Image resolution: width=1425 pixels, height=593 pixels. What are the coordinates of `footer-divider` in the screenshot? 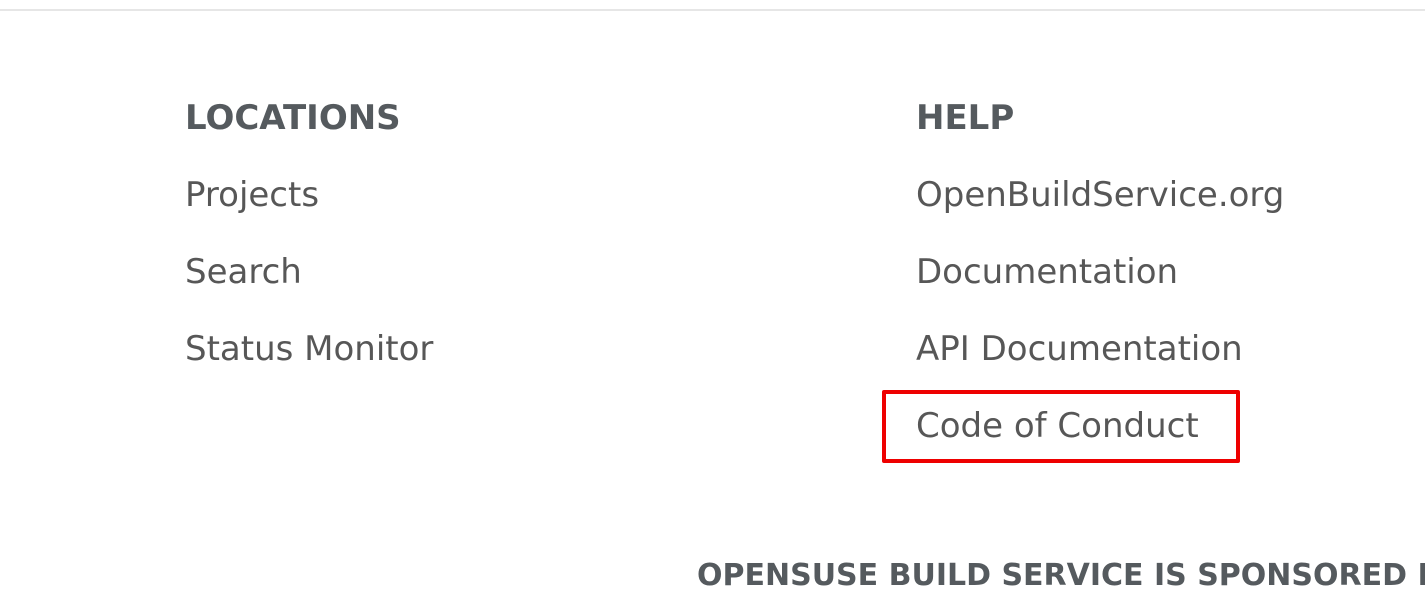 It's located at (712, 10).